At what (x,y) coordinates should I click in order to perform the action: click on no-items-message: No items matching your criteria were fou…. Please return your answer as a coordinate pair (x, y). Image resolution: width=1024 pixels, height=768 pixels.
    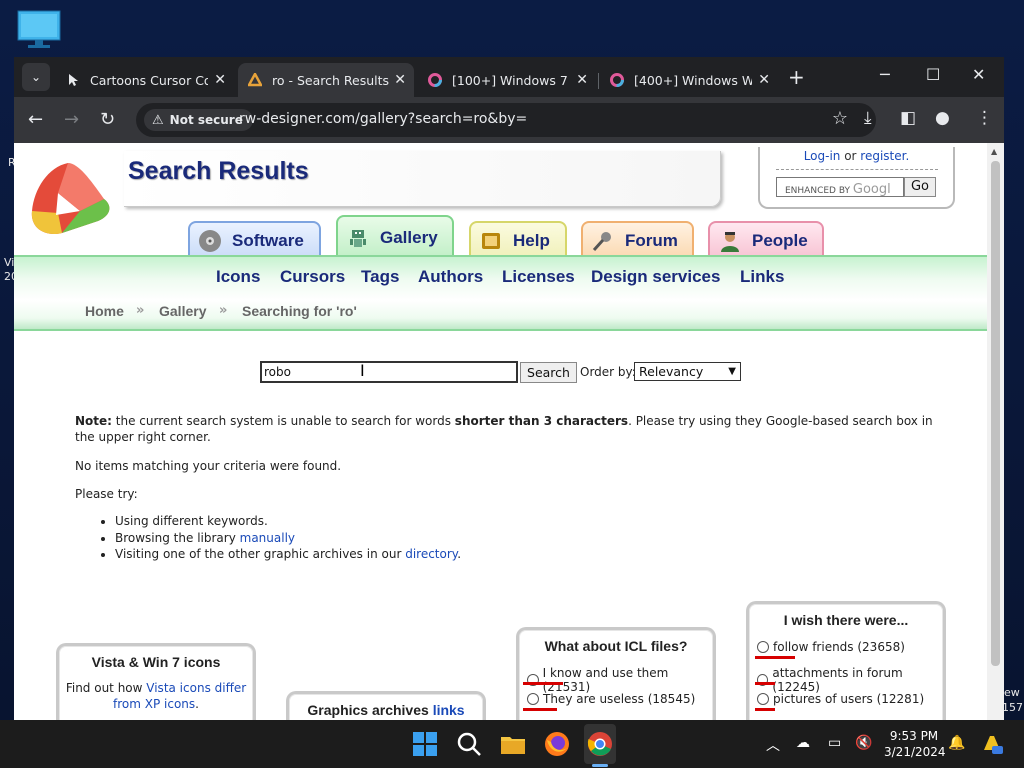
    Looking at the image, I should click on (208, 466).